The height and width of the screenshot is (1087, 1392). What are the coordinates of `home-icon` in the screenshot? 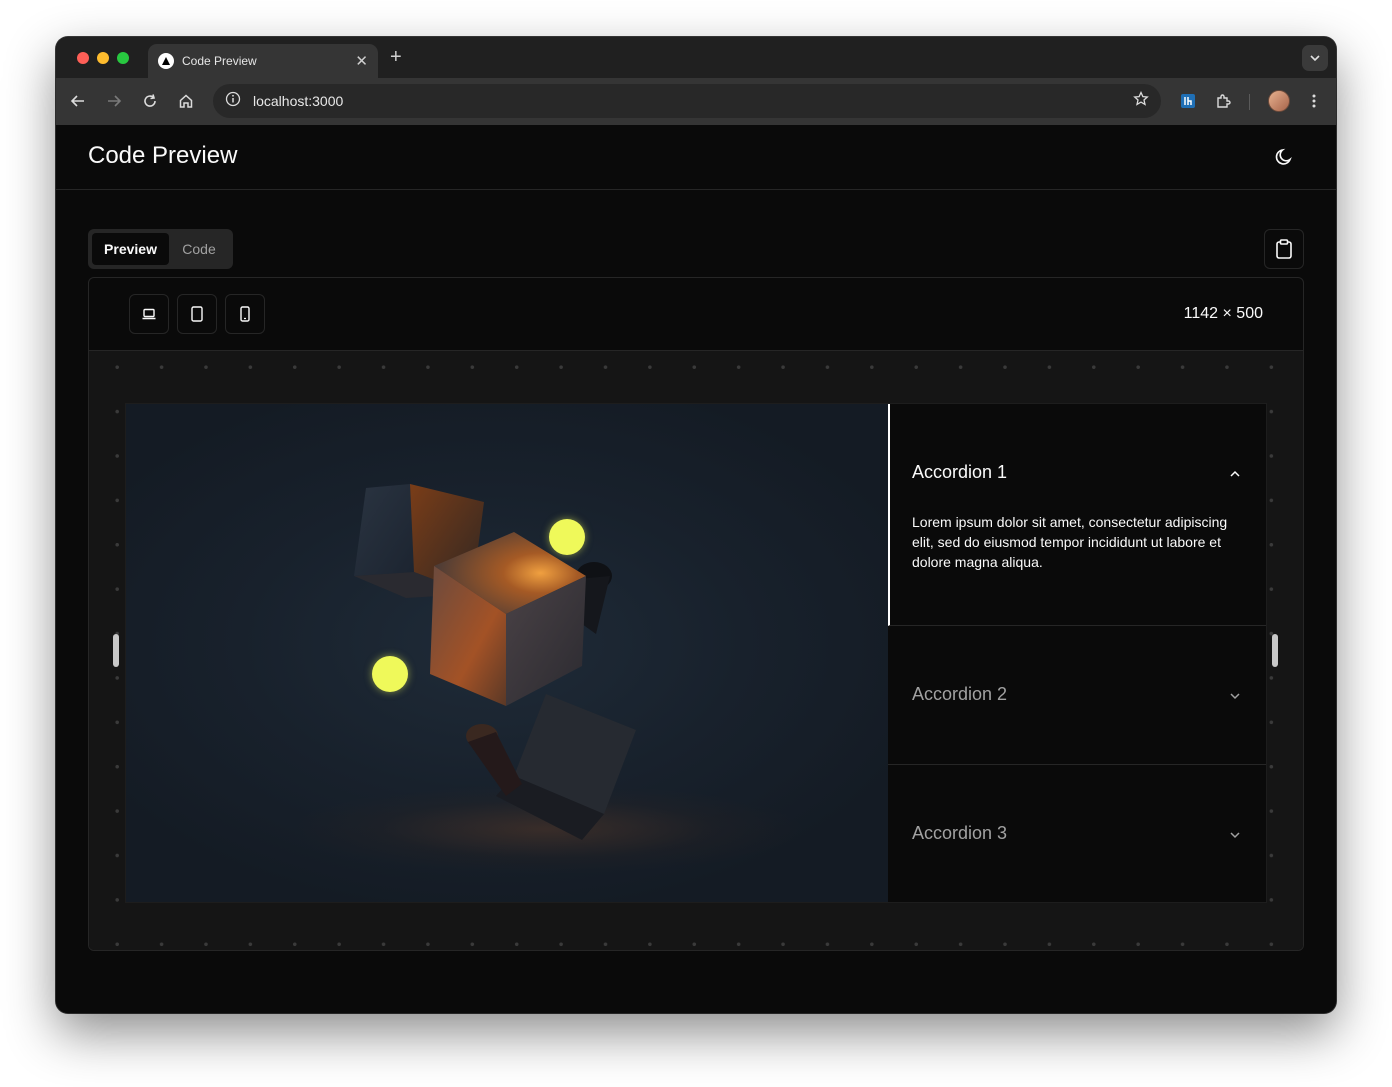 It's located at (186, 101).